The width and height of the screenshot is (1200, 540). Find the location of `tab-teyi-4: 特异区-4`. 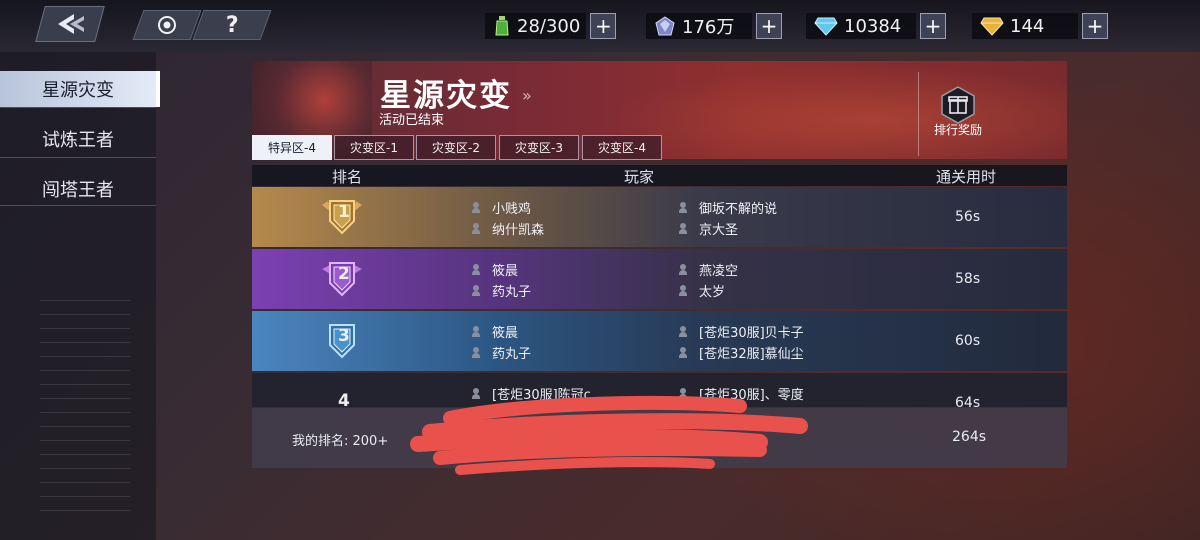

tab-teyi-4: 特异区-4 is located at coordinates (292, 147).